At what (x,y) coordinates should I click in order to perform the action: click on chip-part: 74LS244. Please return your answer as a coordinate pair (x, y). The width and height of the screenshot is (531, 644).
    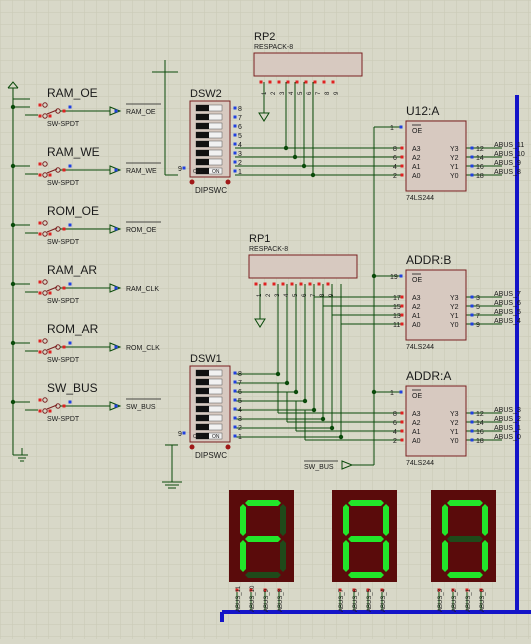
    Looking at the image, I should click on (420, 463).